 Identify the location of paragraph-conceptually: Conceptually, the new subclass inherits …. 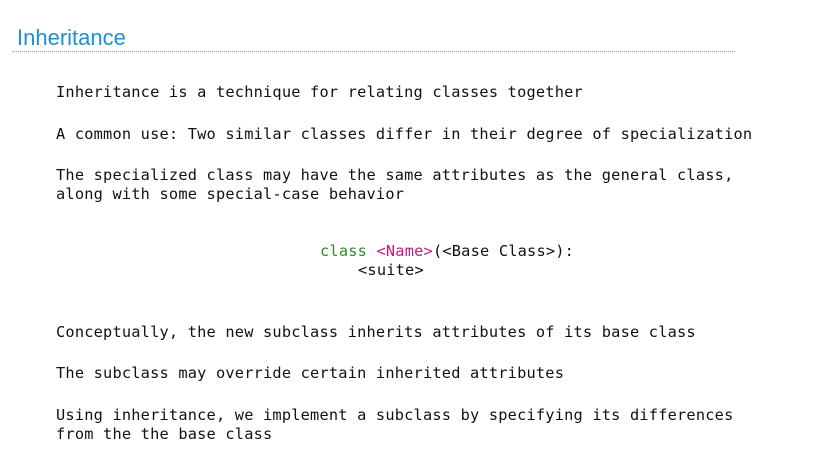
(376, 332).